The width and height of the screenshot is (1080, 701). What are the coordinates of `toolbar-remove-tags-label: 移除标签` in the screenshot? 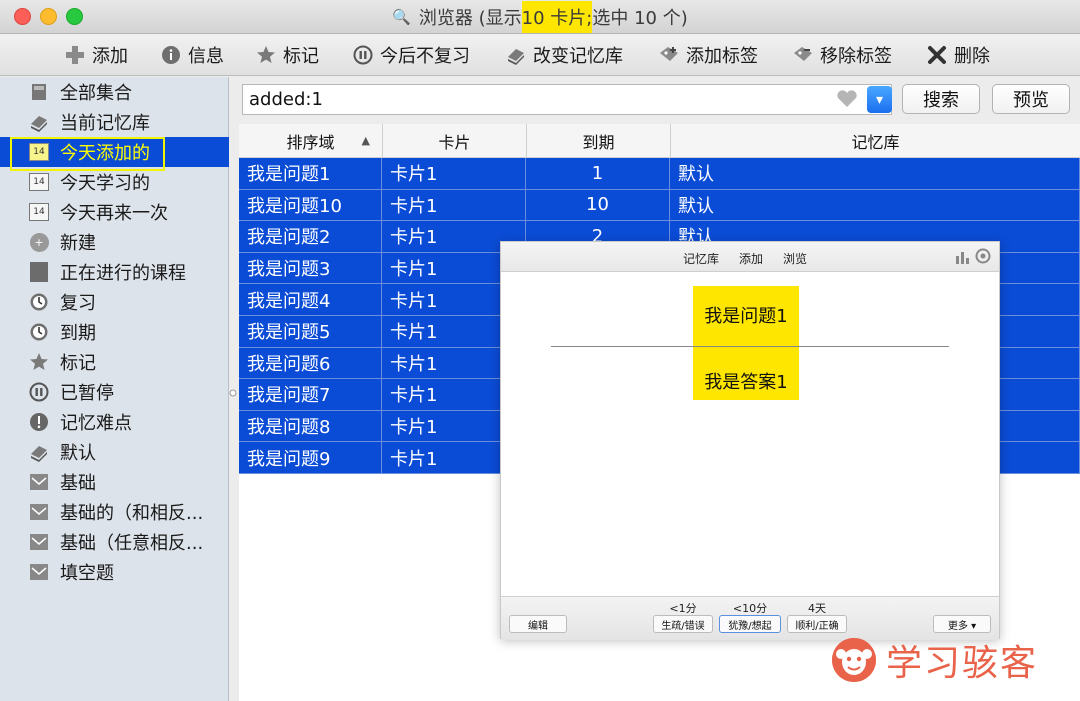 It's located at (856, 56).